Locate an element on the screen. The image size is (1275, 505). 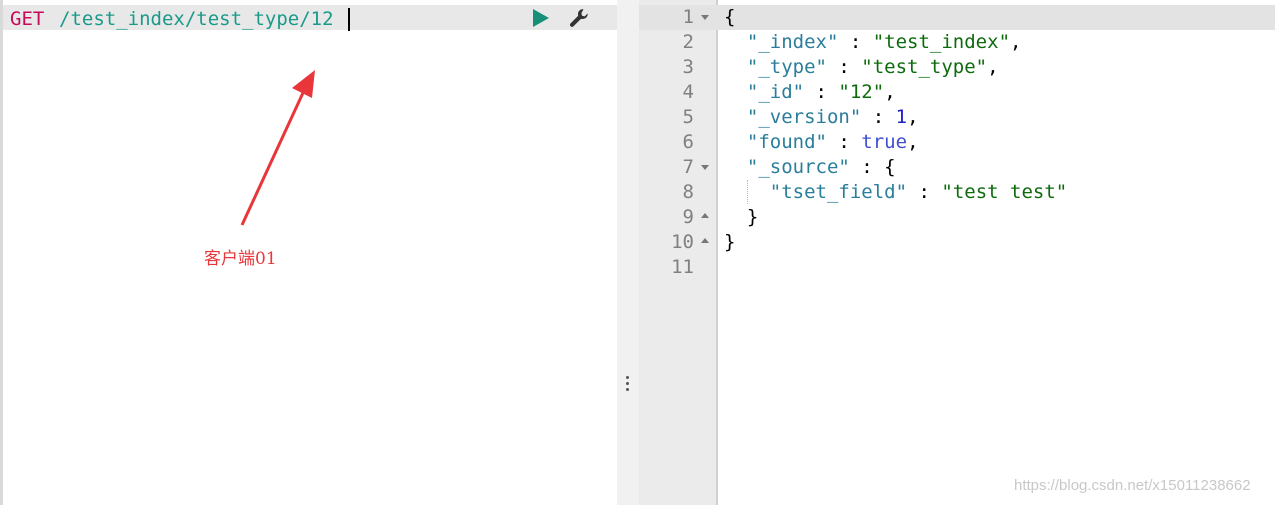
line-number: 7 is located at coordinates (688, 167).